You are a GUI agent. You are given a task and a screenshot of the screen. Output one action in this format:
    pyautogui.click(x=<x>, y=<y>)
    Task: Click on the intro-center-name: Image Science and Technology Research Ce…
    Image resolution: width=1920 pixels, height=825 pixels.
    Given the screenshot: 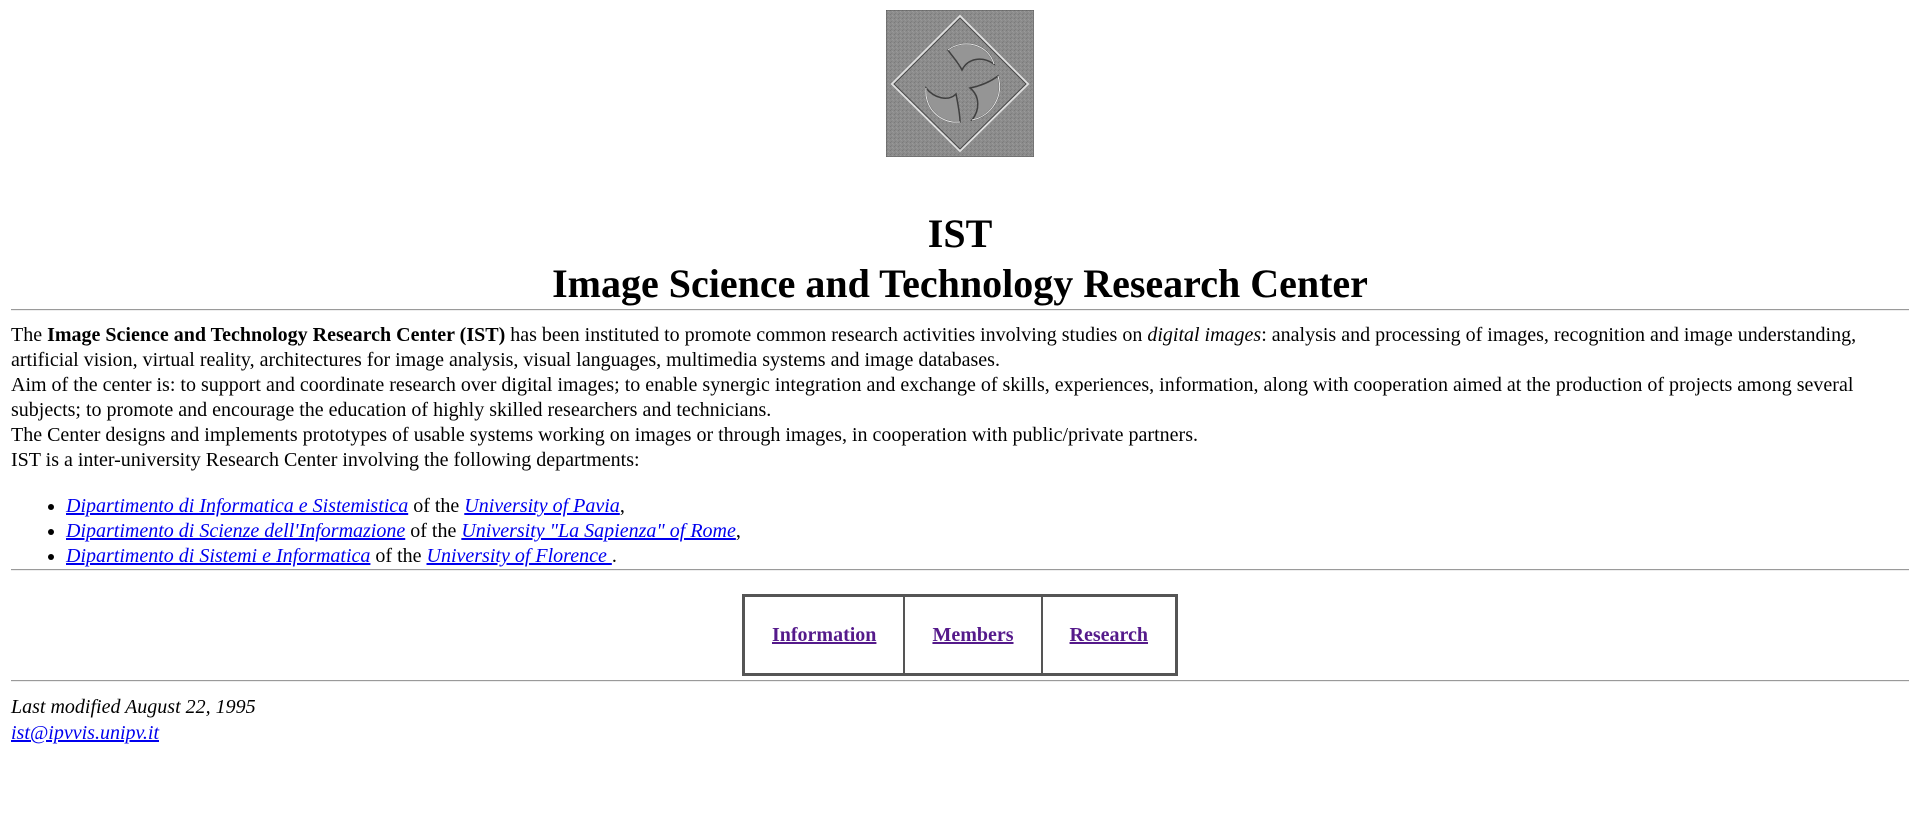 What is the action you would take?
    pyautogui.click(x=276, y=335)
    